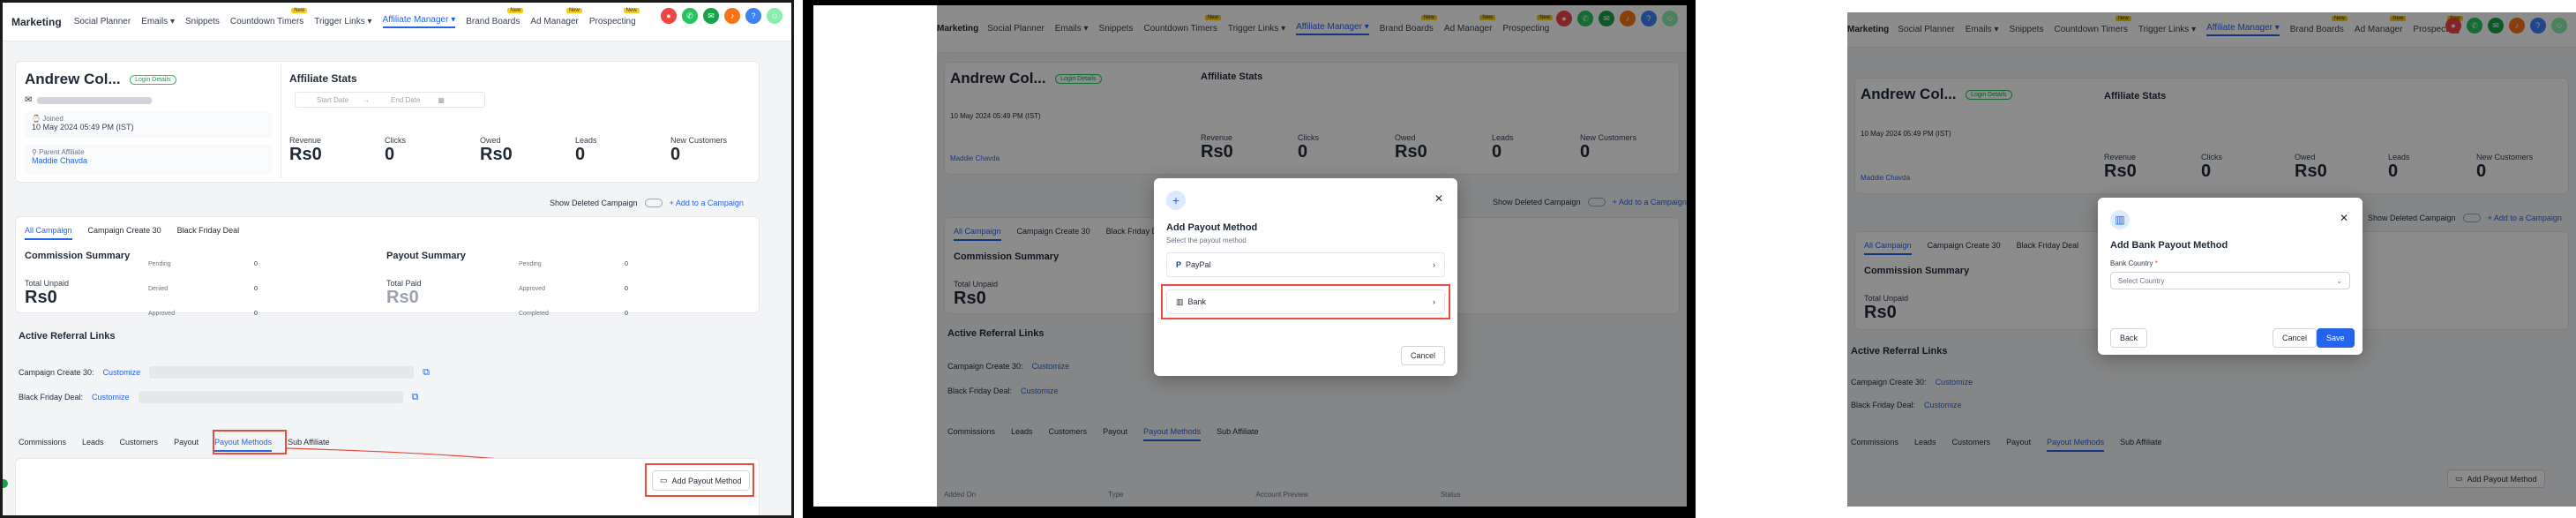  What do you see at coordinates (1207, 240) in the screenshot?
I see `modal-subtitle: Select the payout method` at bounding box center [1207, 240].